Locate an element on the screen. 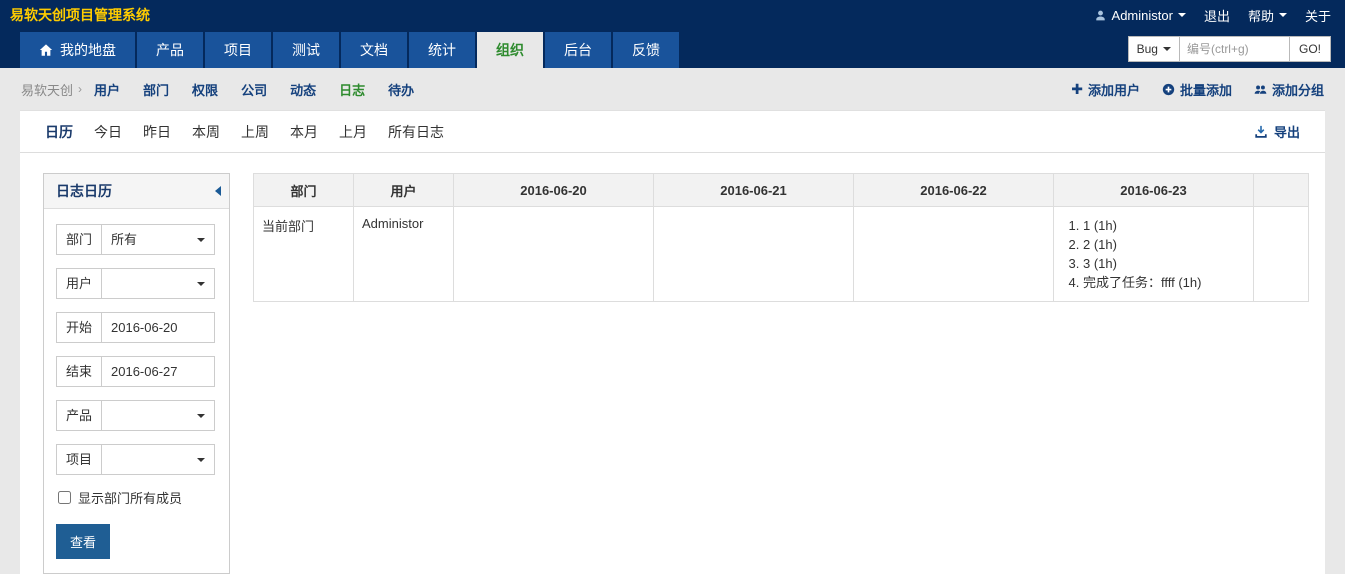 This screenshot has height=574, width=1345. start-date-input is located at coordinates (159, 327).